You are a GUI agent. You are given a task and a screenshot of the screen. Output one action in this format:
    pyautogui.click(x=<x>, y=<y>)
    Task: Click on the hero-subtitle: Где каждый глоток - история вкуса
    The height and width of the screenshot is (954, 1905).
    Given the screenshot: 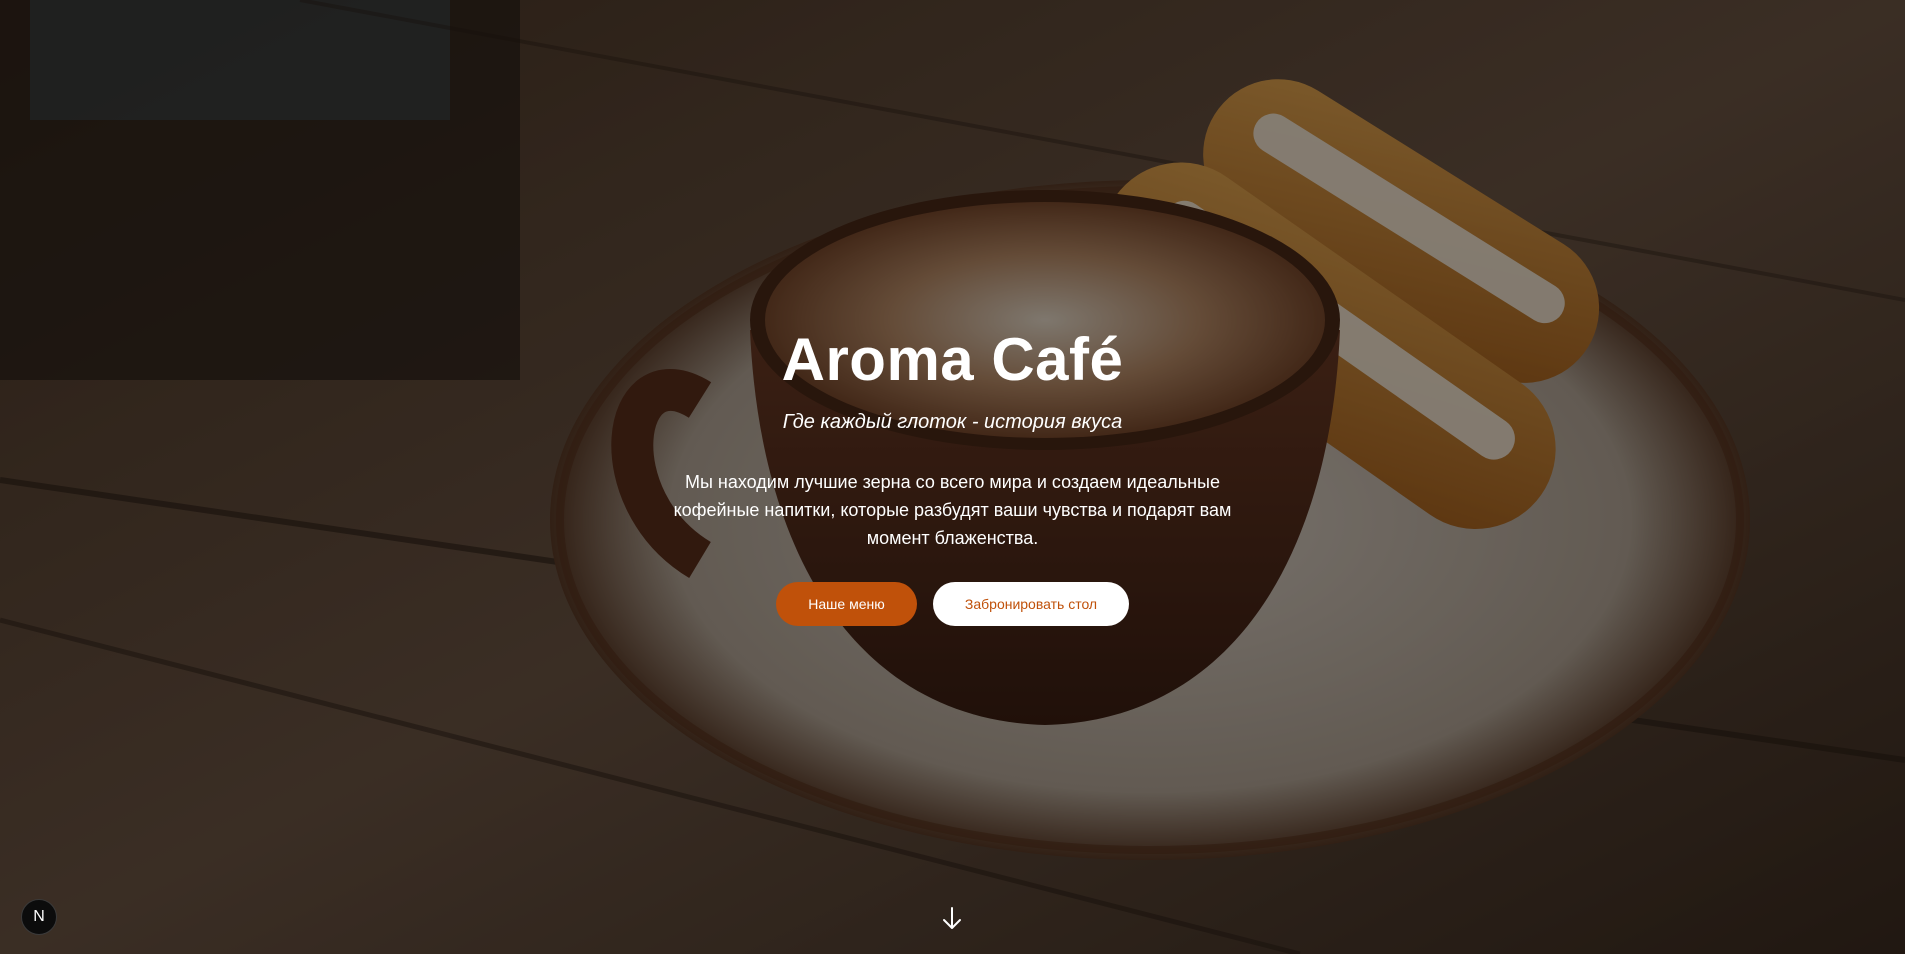 What is the action you would take?
    pyautogui.click(x=952, y=422)
    